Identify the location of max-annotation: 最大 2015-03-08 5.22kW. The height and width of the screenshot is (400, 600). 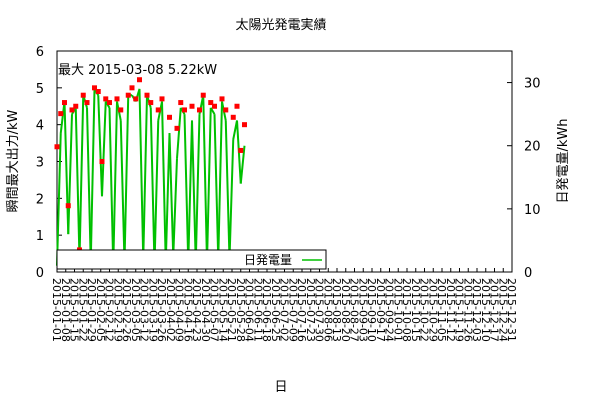
(137, 70).